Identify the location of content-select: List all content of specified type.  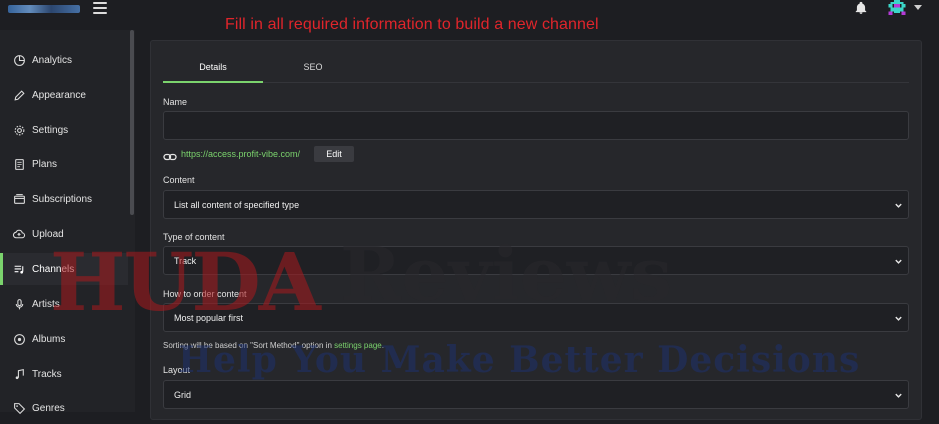
(536, 204).